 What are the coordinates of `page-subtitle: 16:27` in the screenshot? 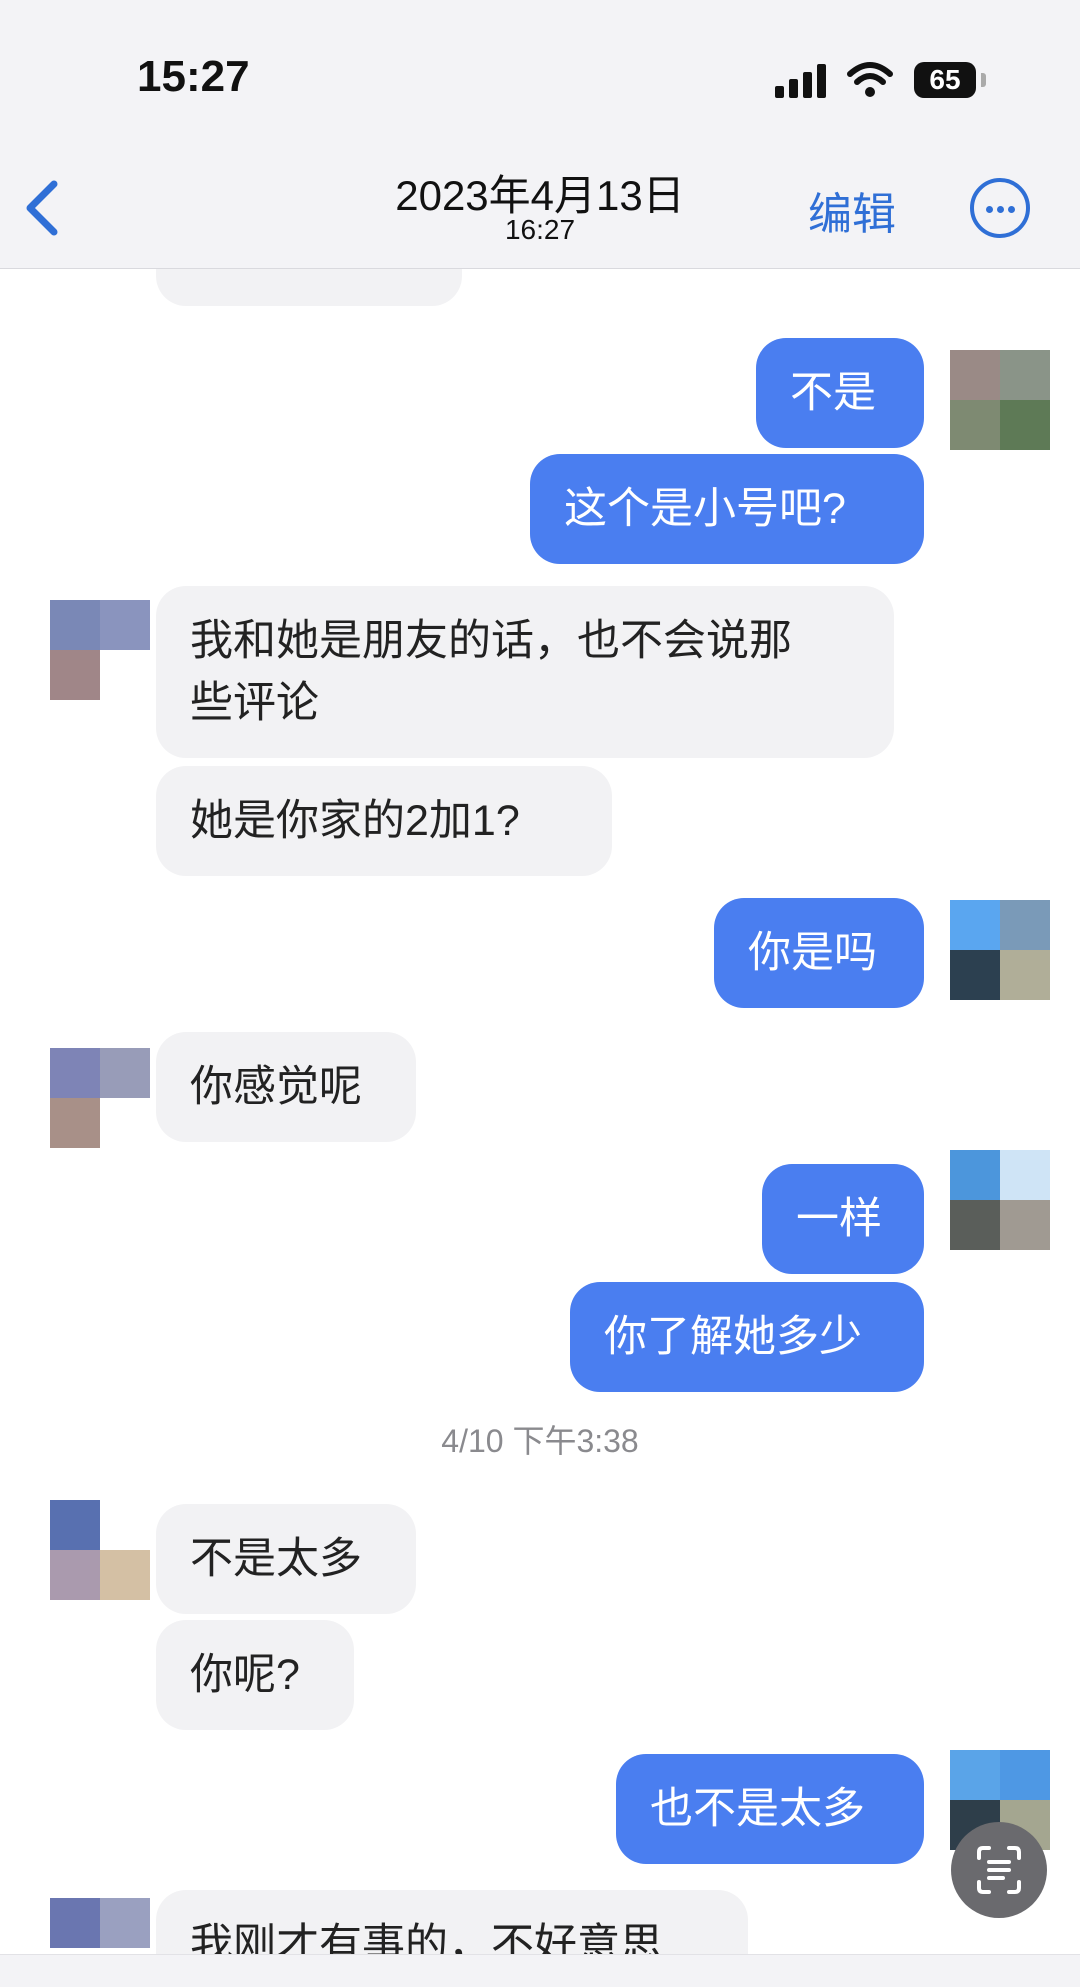 It's located at (540, 229).